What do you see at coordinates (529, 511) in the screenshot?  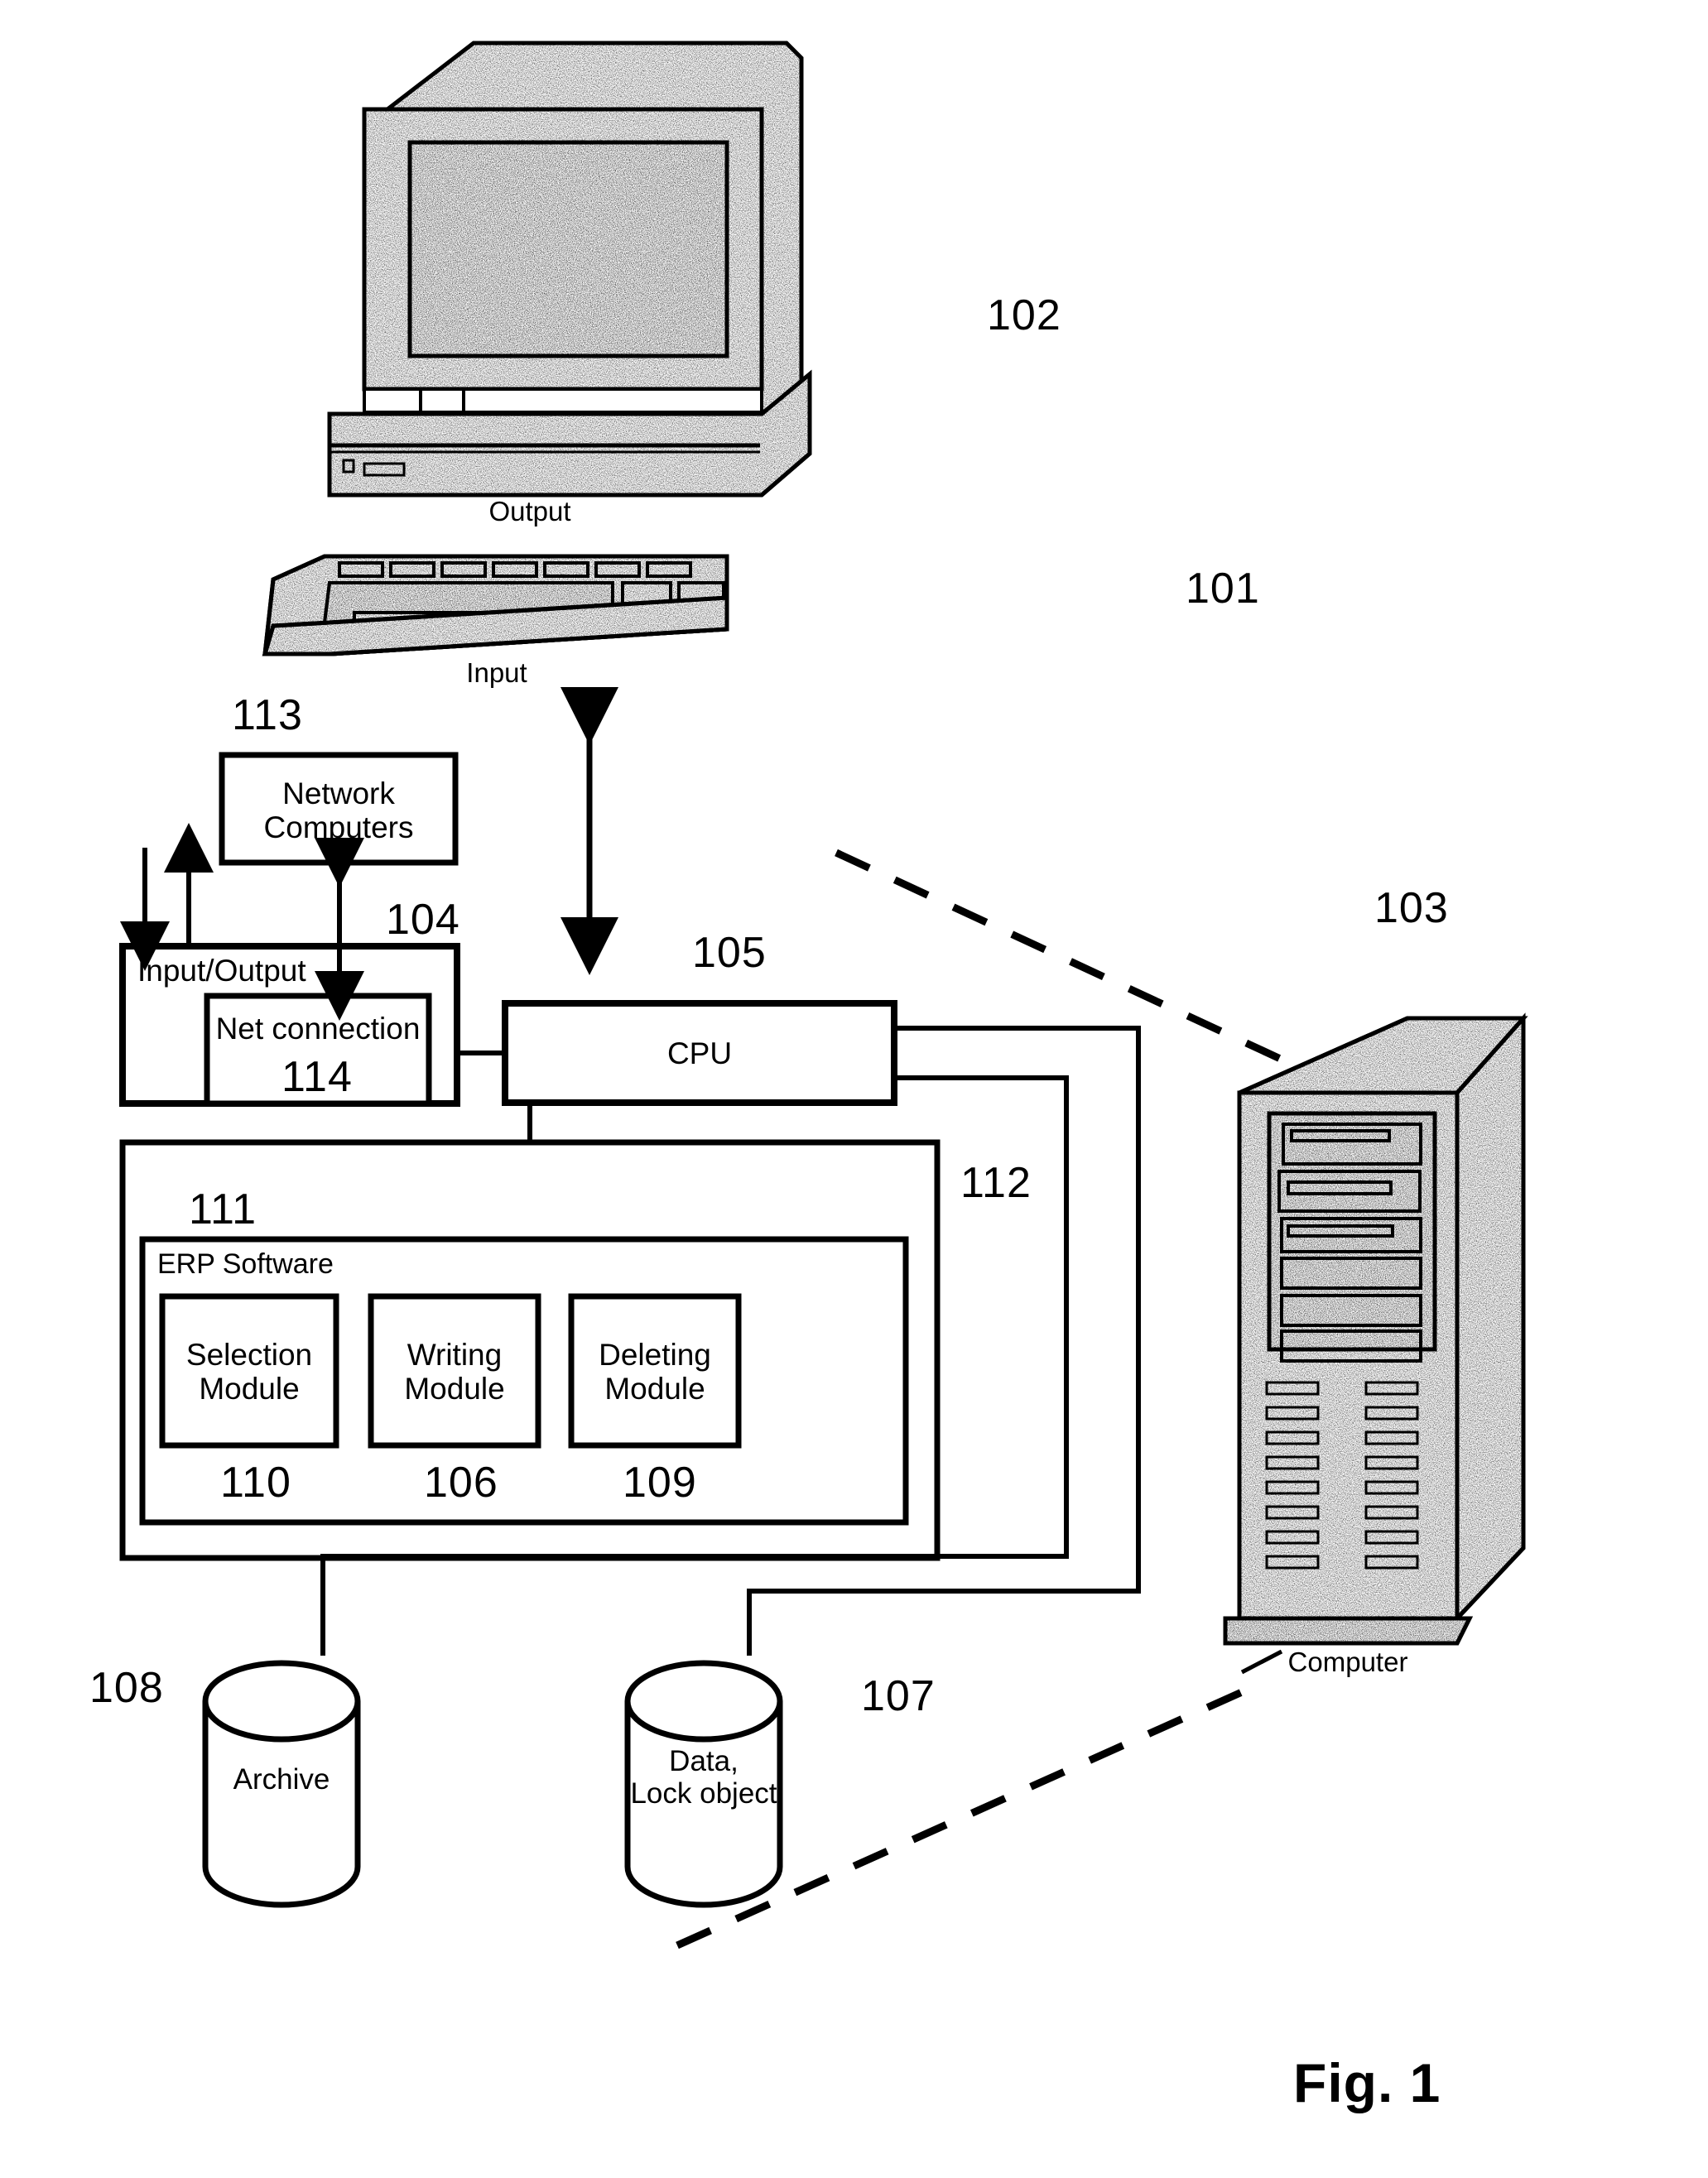 I see `monitor-label: Output` at bounding box center [529, 511].